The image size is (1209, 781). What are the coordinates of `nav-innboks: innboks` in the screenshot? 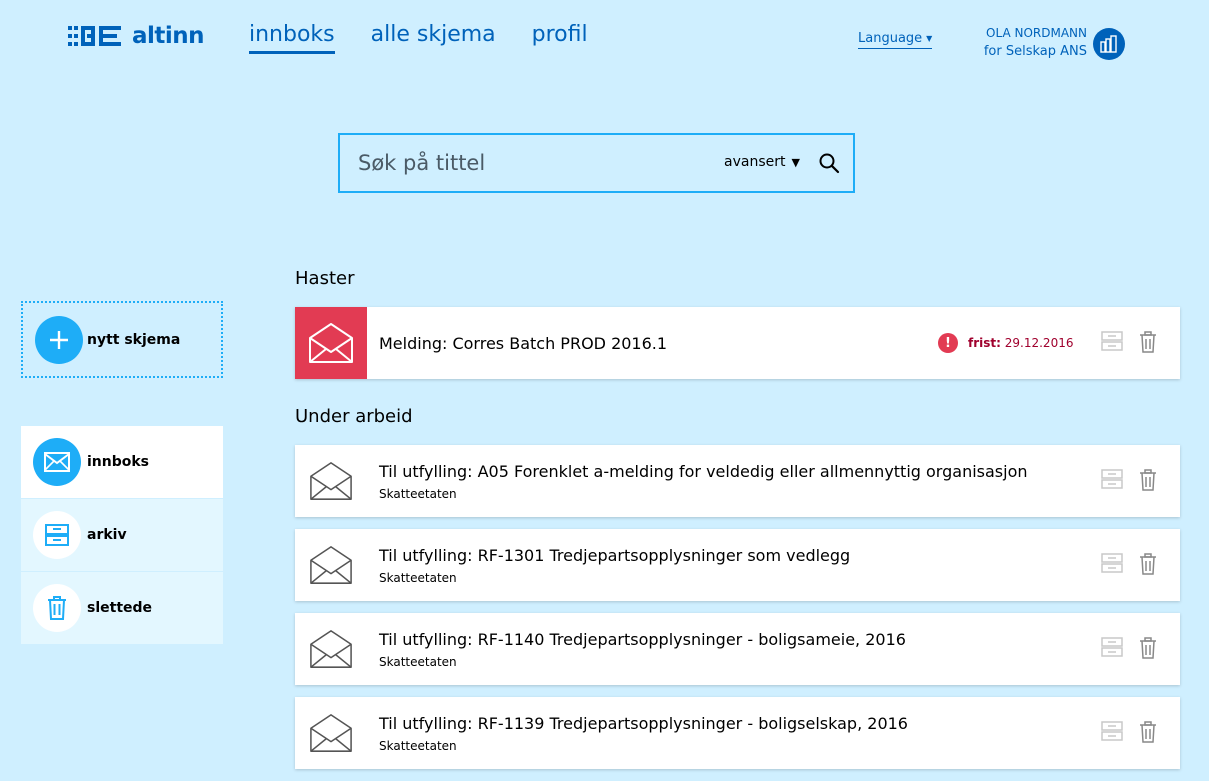 It's located at (292, 38).